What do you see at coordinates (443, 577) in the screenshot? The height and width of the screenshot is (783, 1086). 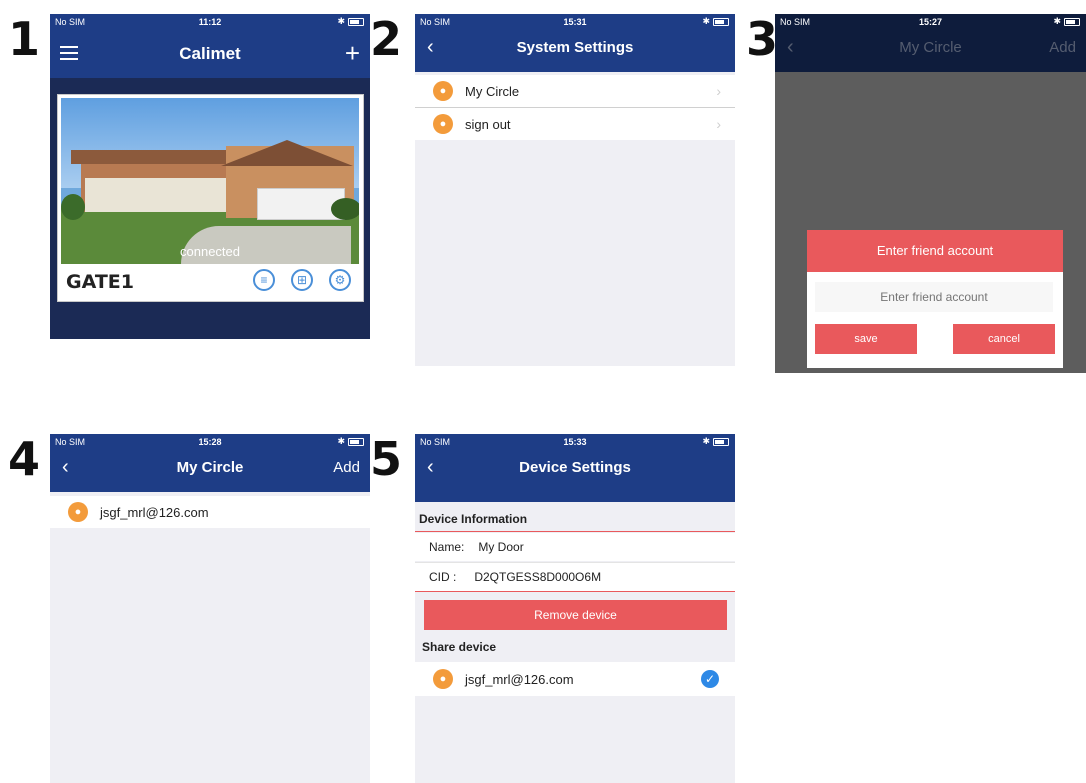 I see `cid-label: CID :` at bounding box center [443, 577].